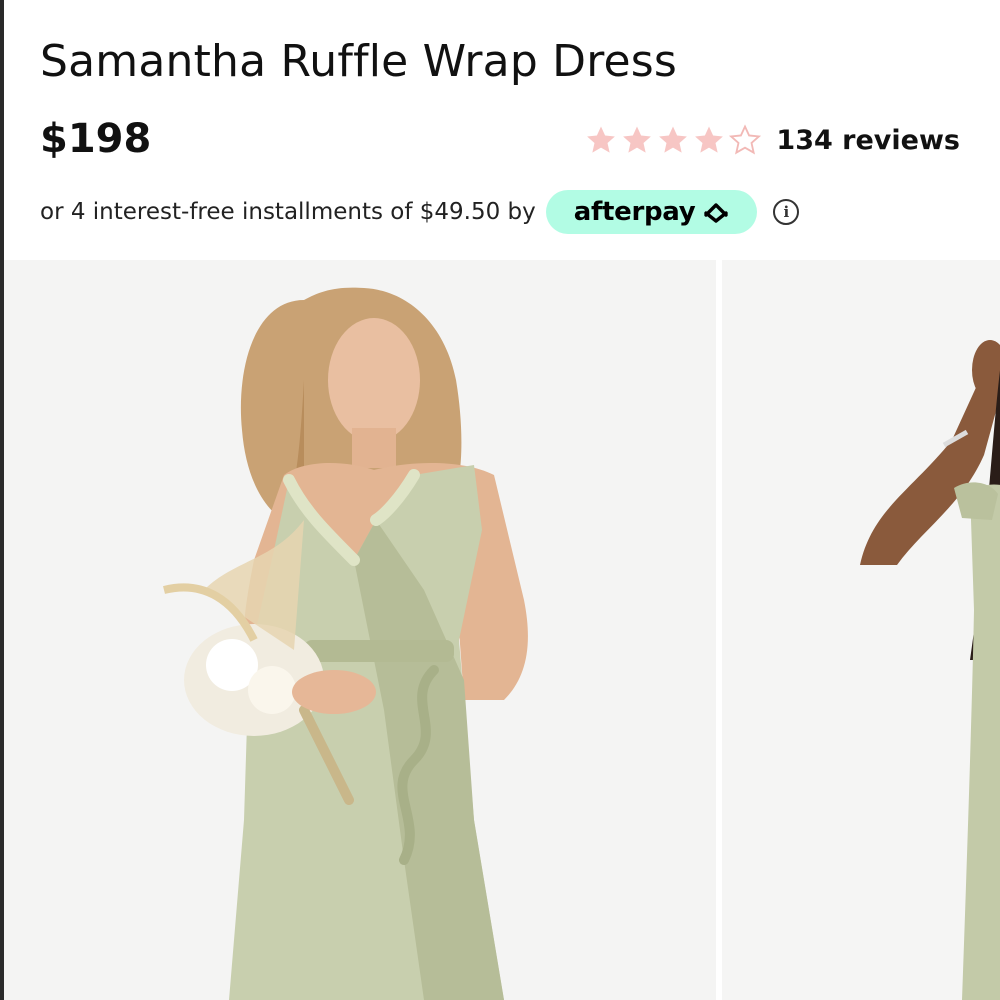  What do you see at coordinates (930, 670) in the screenshot?
I see `model-side-illustration` at bounding box center [930, 670].